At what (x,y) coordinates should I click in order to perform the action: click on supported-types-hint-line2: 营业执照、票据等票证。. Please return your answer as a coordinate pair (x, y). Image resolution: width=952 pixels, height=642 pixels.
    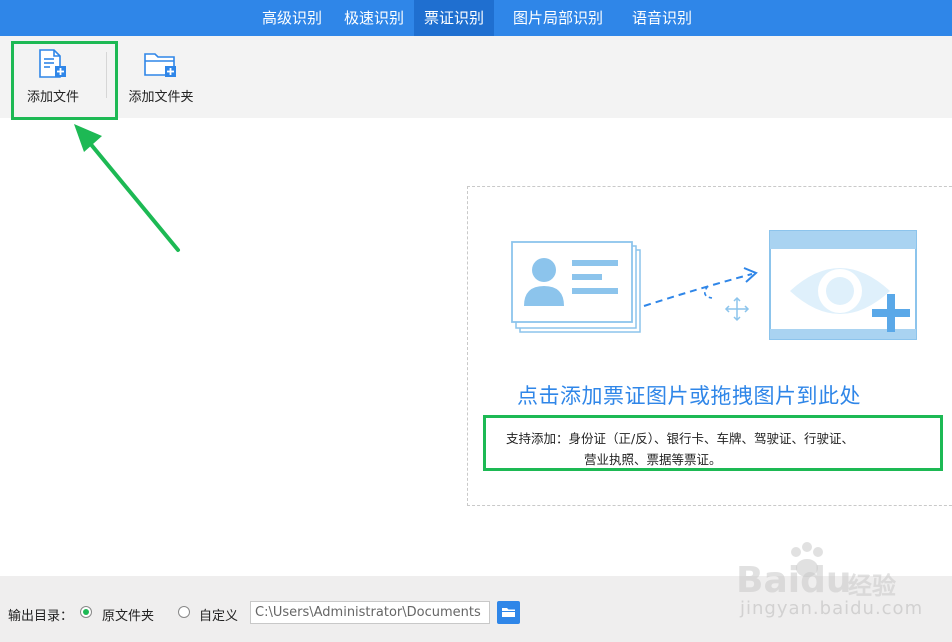
    Looking at the image, I should click on (653, 459).